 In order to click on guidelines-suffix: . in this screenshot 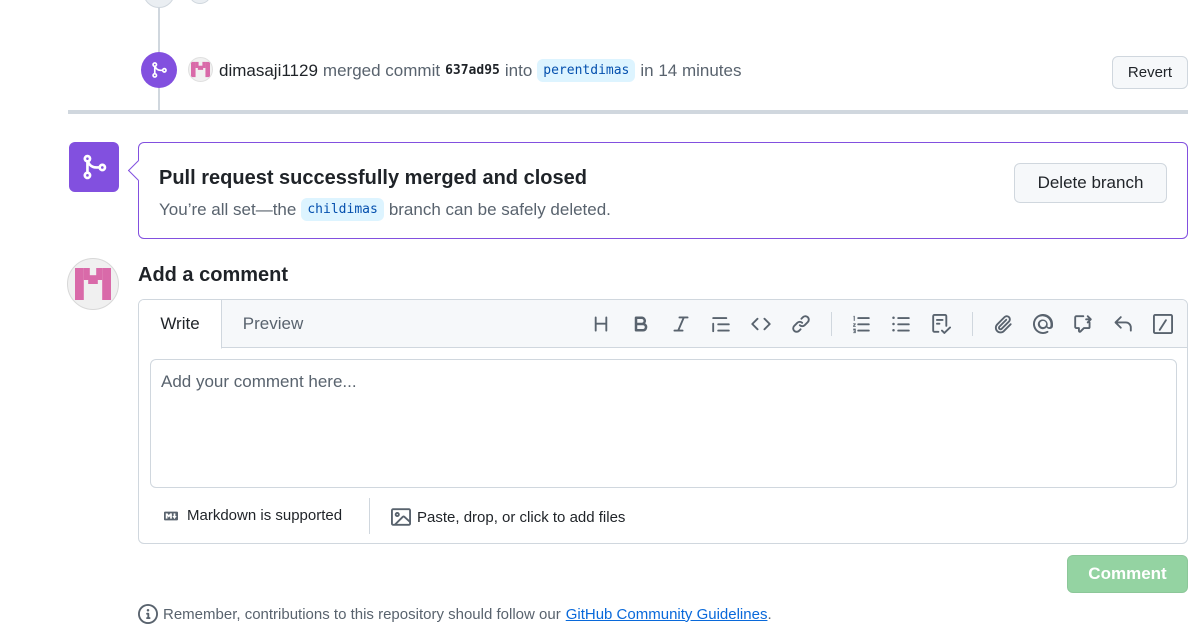, I will do `click(769, 614)`.